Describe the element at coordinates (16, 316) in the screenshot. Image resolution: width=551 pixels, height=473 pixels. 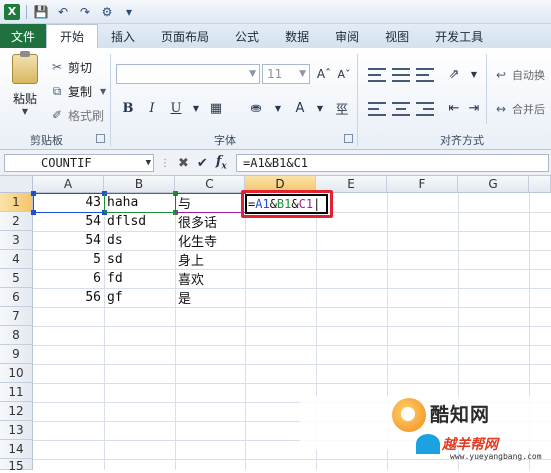
I see `row-header-7: 7` at that location.